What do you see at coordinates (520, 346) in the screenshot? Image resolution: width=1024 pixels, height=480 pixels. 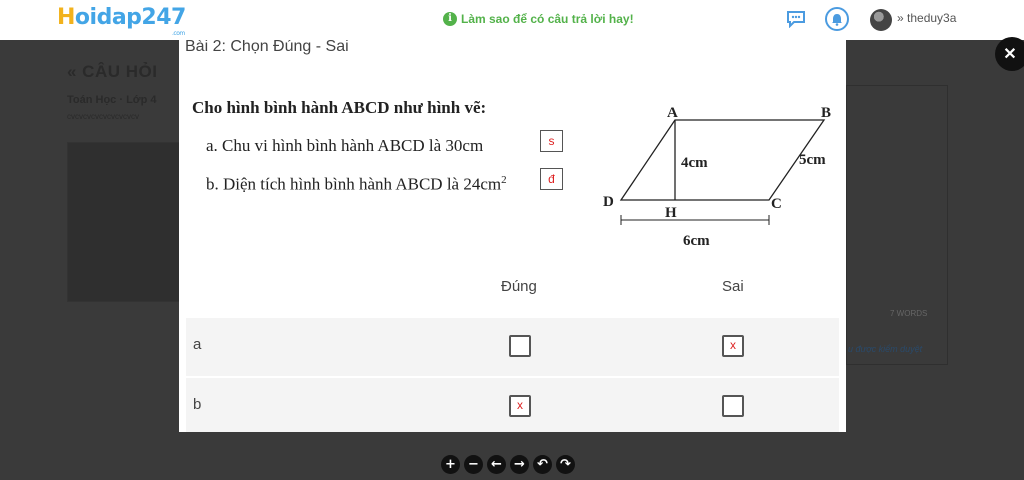 I see `checkbox-a-dung` at bounding box center [520, 346].